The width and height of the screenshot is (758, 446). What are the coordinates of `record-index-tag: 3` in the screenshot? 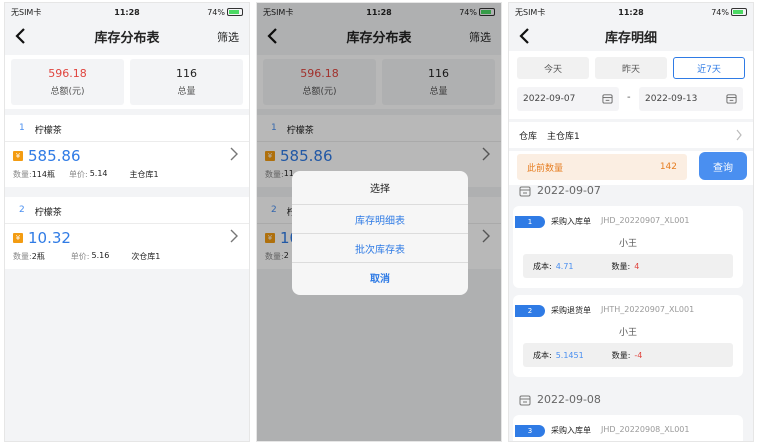 It's located at (530, 431).